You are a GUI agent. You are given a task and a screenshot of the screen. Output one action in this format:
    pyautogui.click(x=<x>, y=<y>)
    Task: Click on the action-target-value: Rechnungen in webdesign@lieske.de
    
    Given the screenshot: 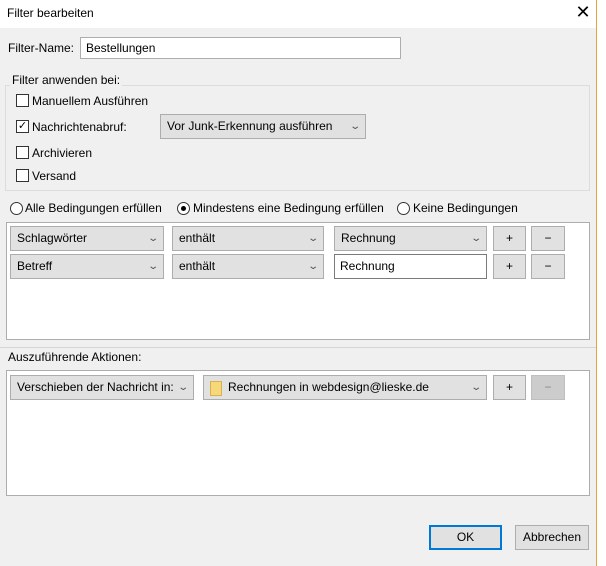 What is the action you would take?
    pyautogui.click(x=328, y=387)
    